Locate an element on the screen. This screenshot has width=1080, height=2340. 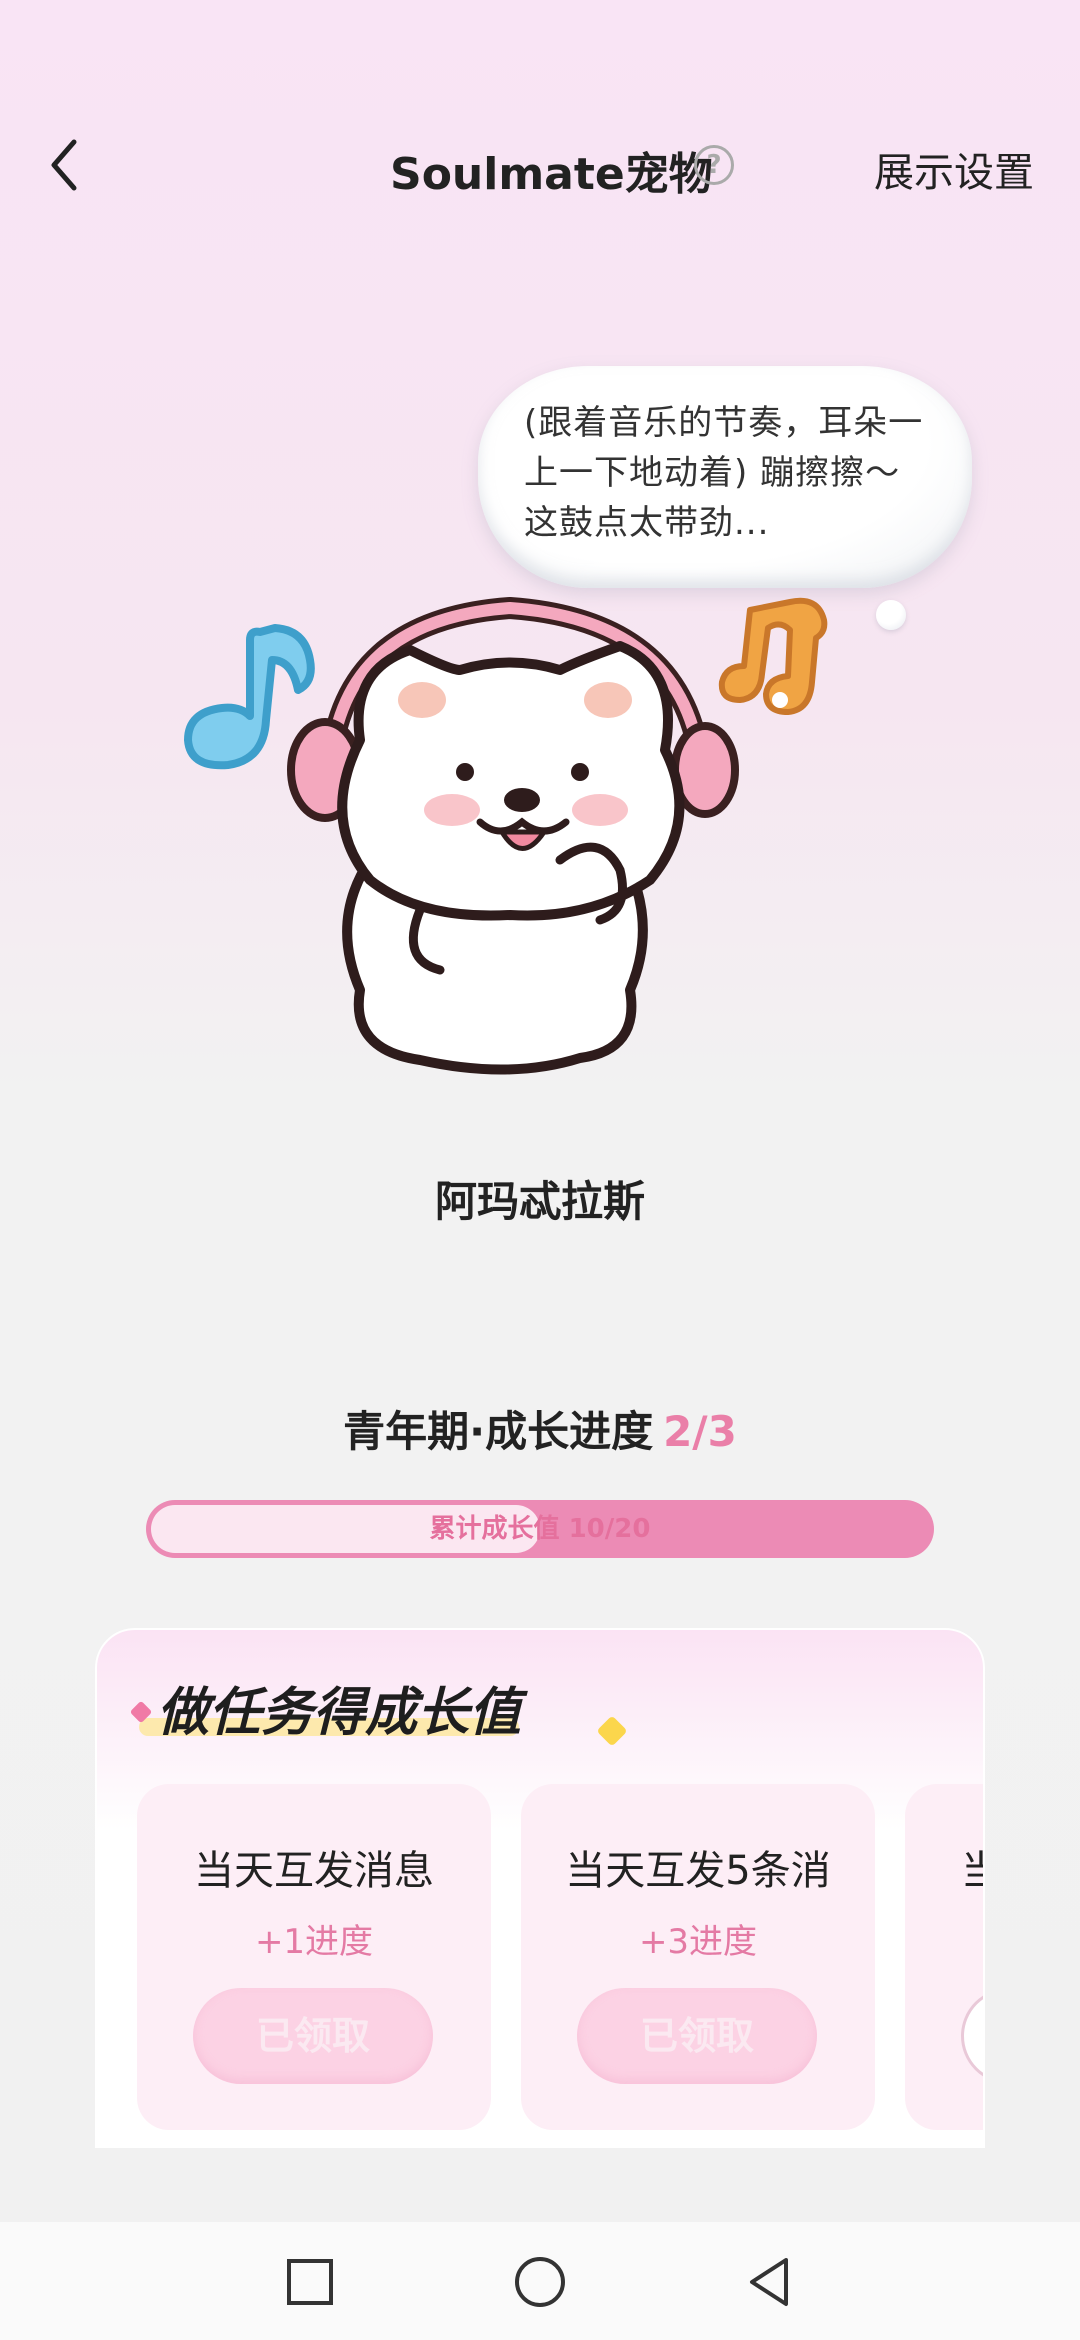
square-icon is located at coordinates (310, 2282).